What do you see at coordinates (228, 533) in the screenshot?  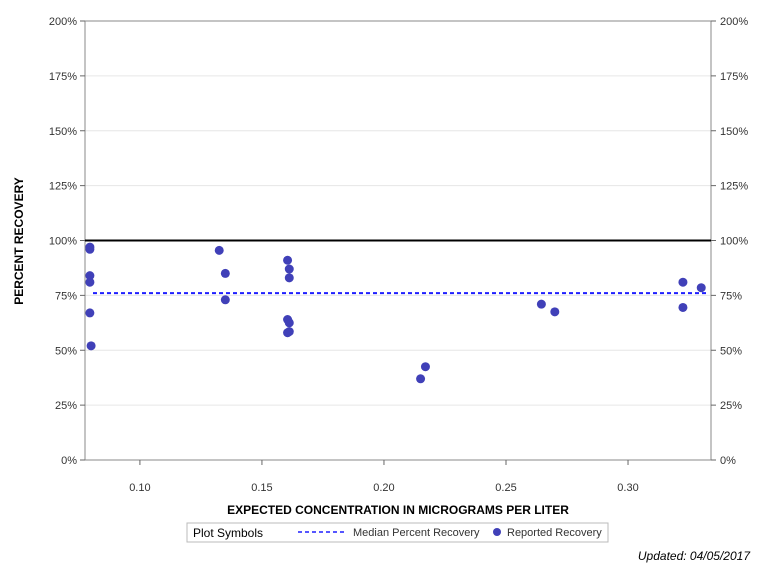 I see `legend-title: Plot Symbols` at bounding box center [228, 533].